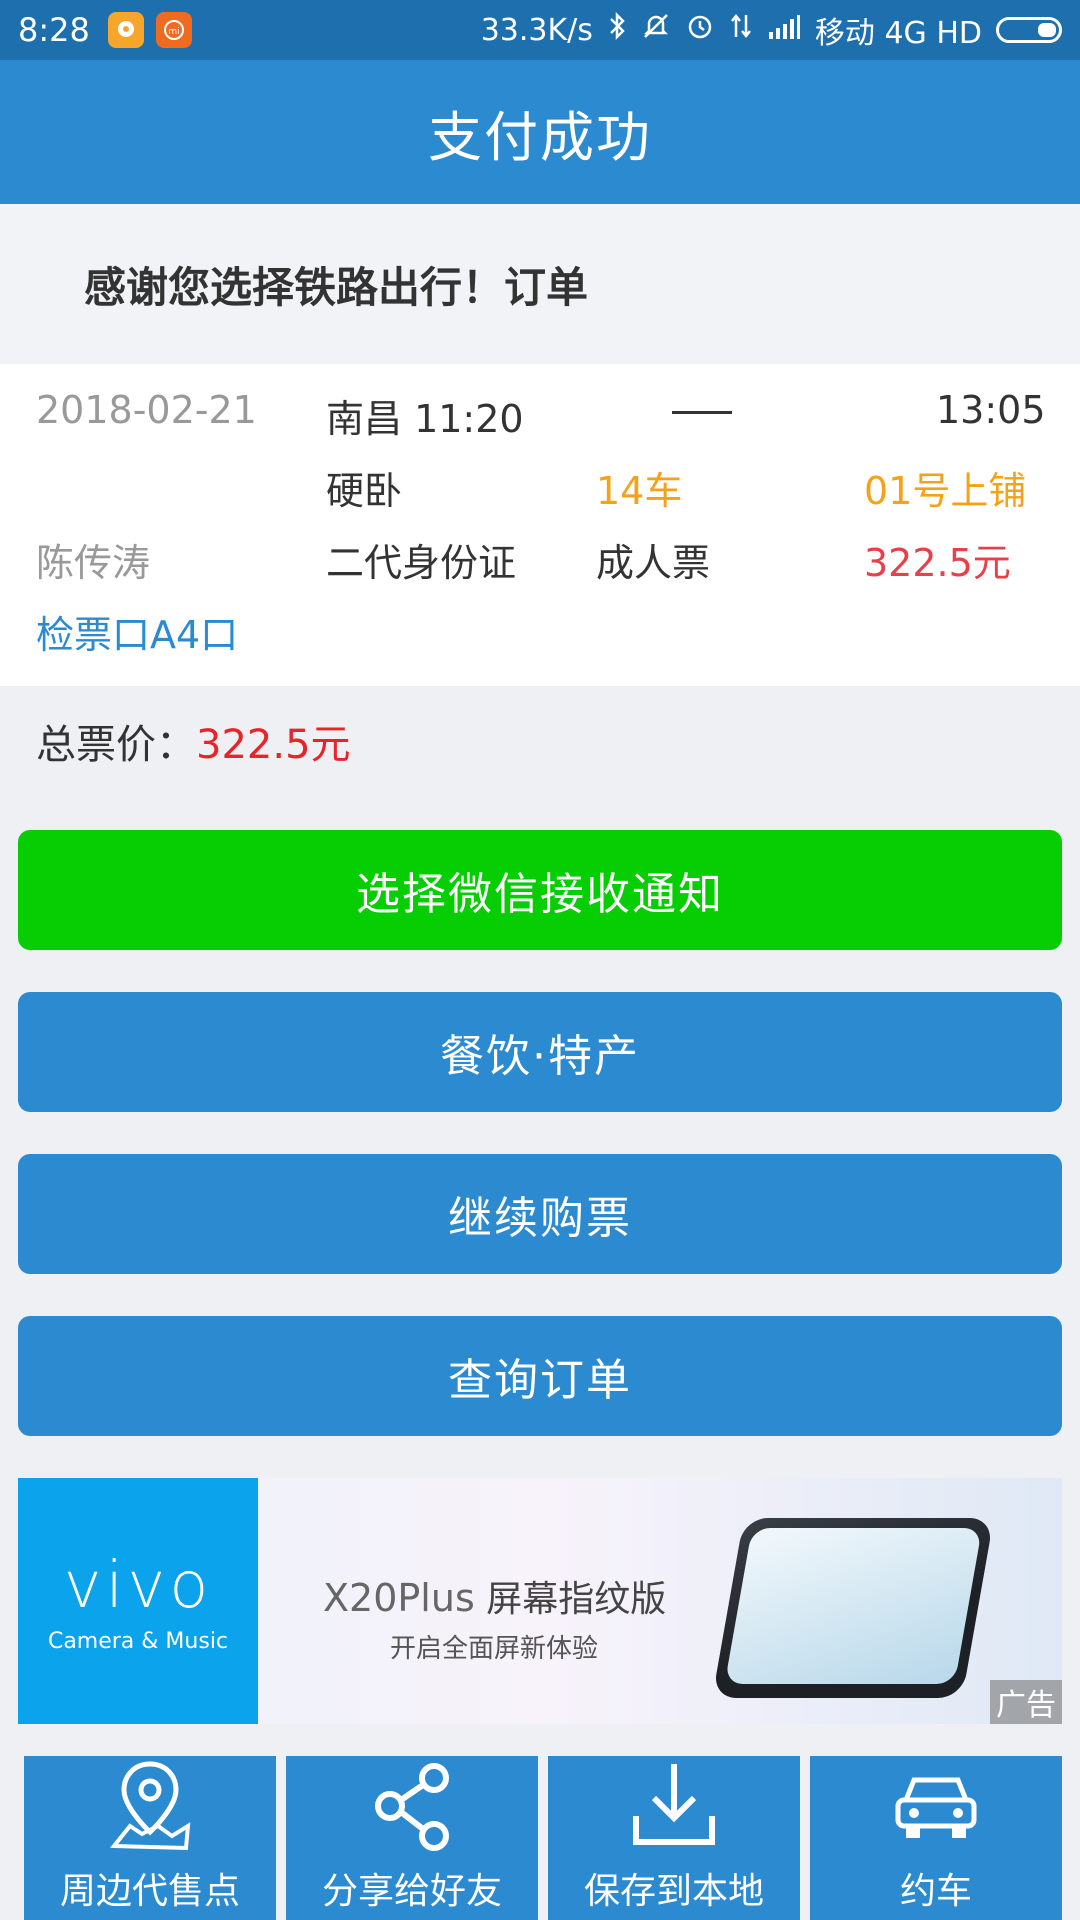 This screenshot has height=1920, width=1080. Describe the element at coordinates (412, 1807) in the screenshot. I see `share-icon` at that location.